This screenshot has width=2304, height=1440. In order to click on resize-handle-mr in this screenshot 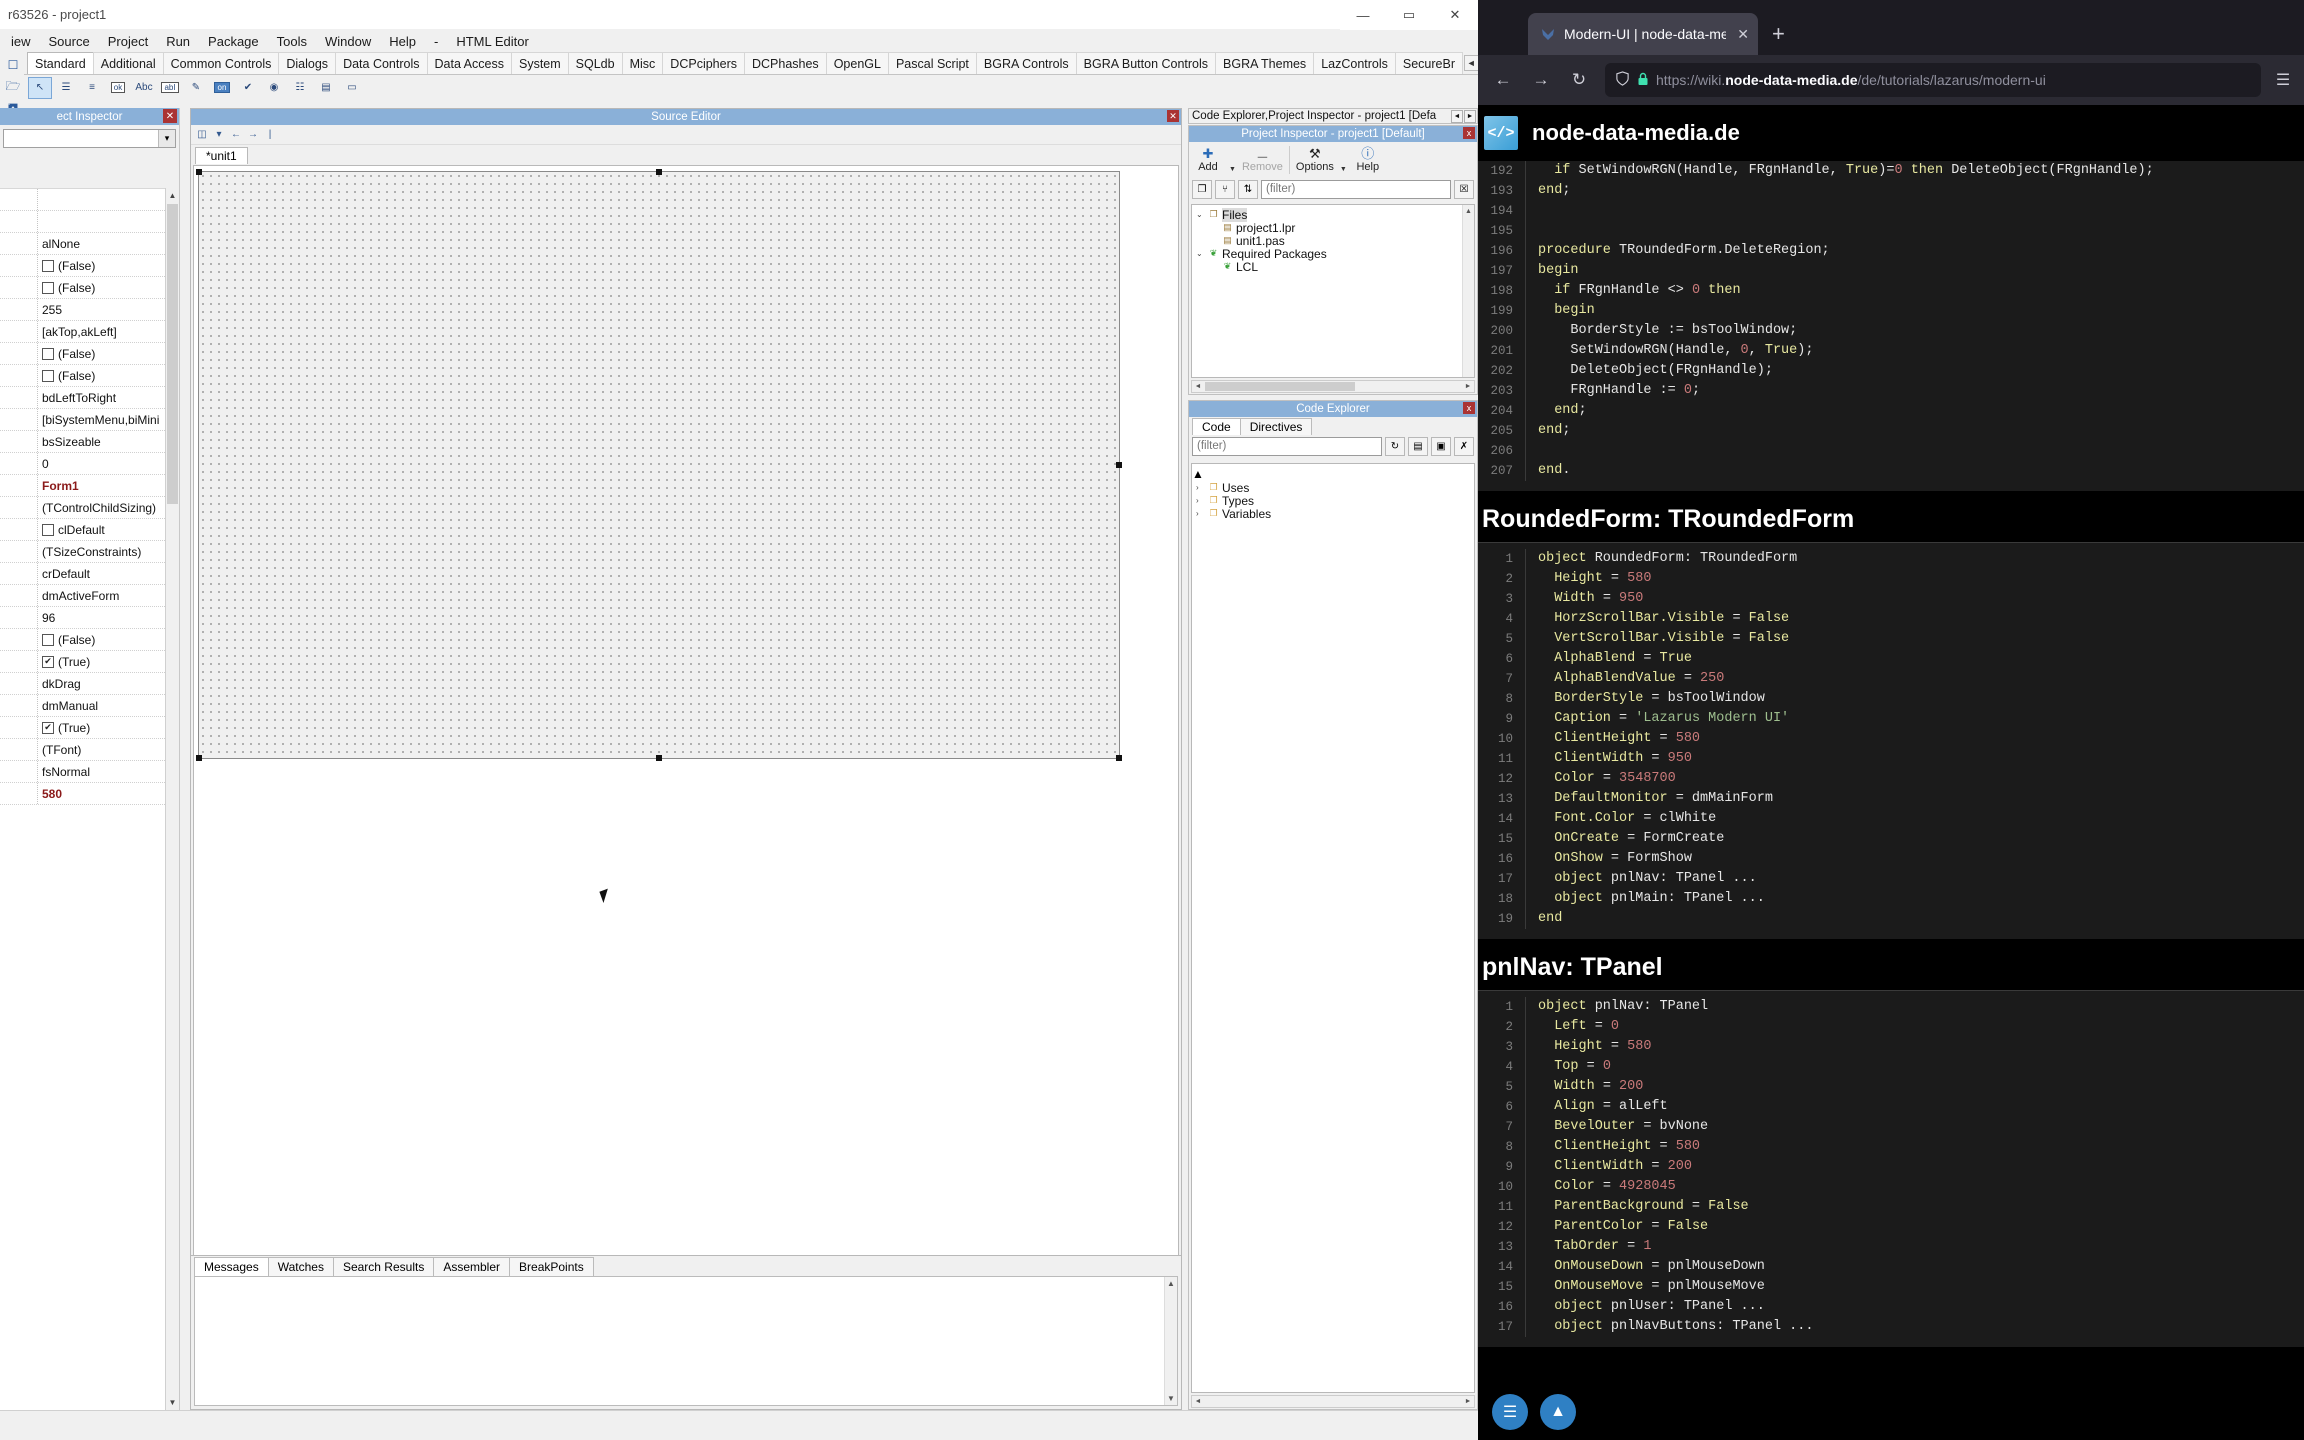, I will do `click(1119, 465)`.